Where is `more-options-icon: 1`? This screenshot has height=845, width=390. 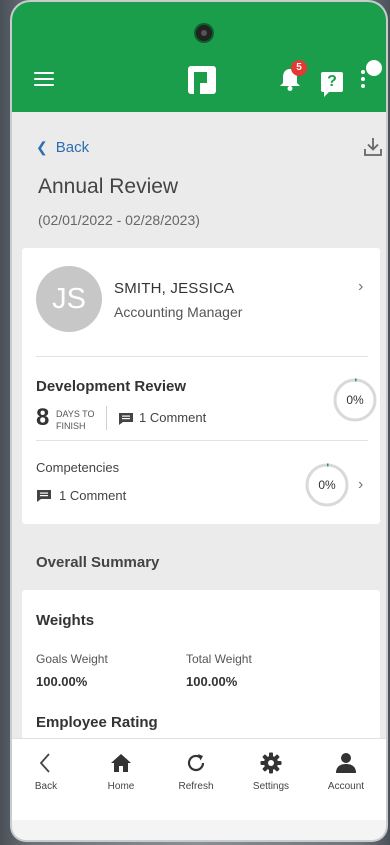 more-options-icon: 1 is located at coordinates (371, 76).